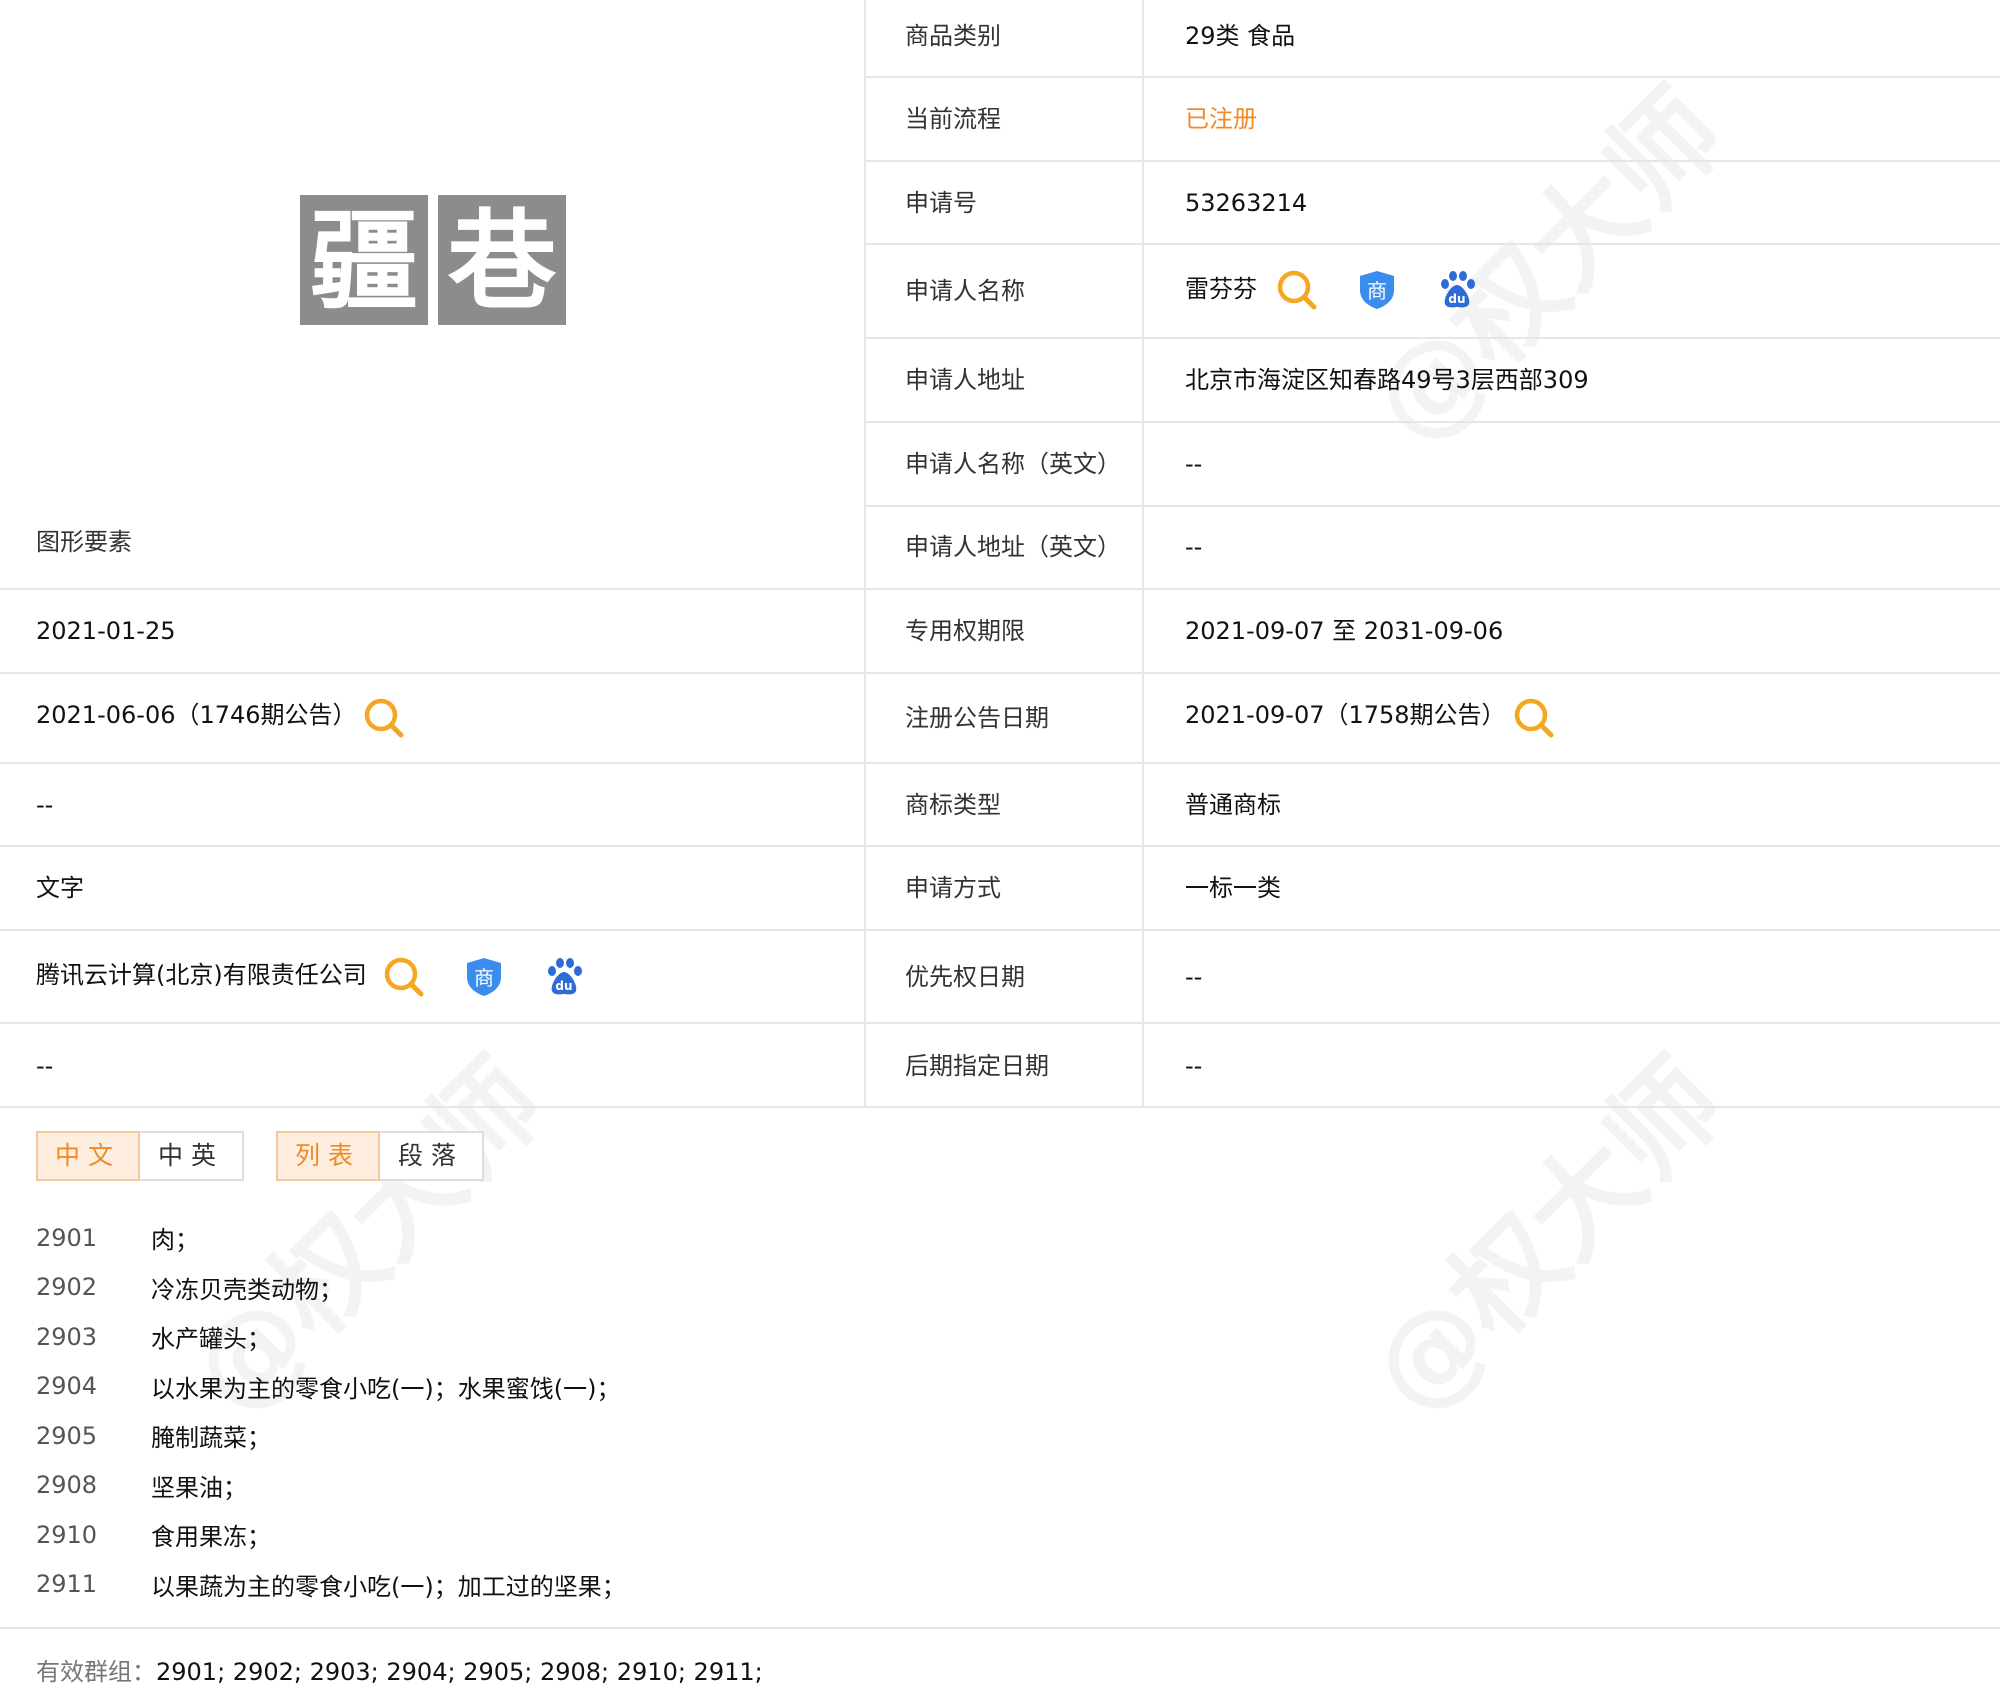  What do you see at coordinates (1240, 36) in the screenshot?
I see `value-goods-class: 29类 食品` at bounding box center [1240, 36].